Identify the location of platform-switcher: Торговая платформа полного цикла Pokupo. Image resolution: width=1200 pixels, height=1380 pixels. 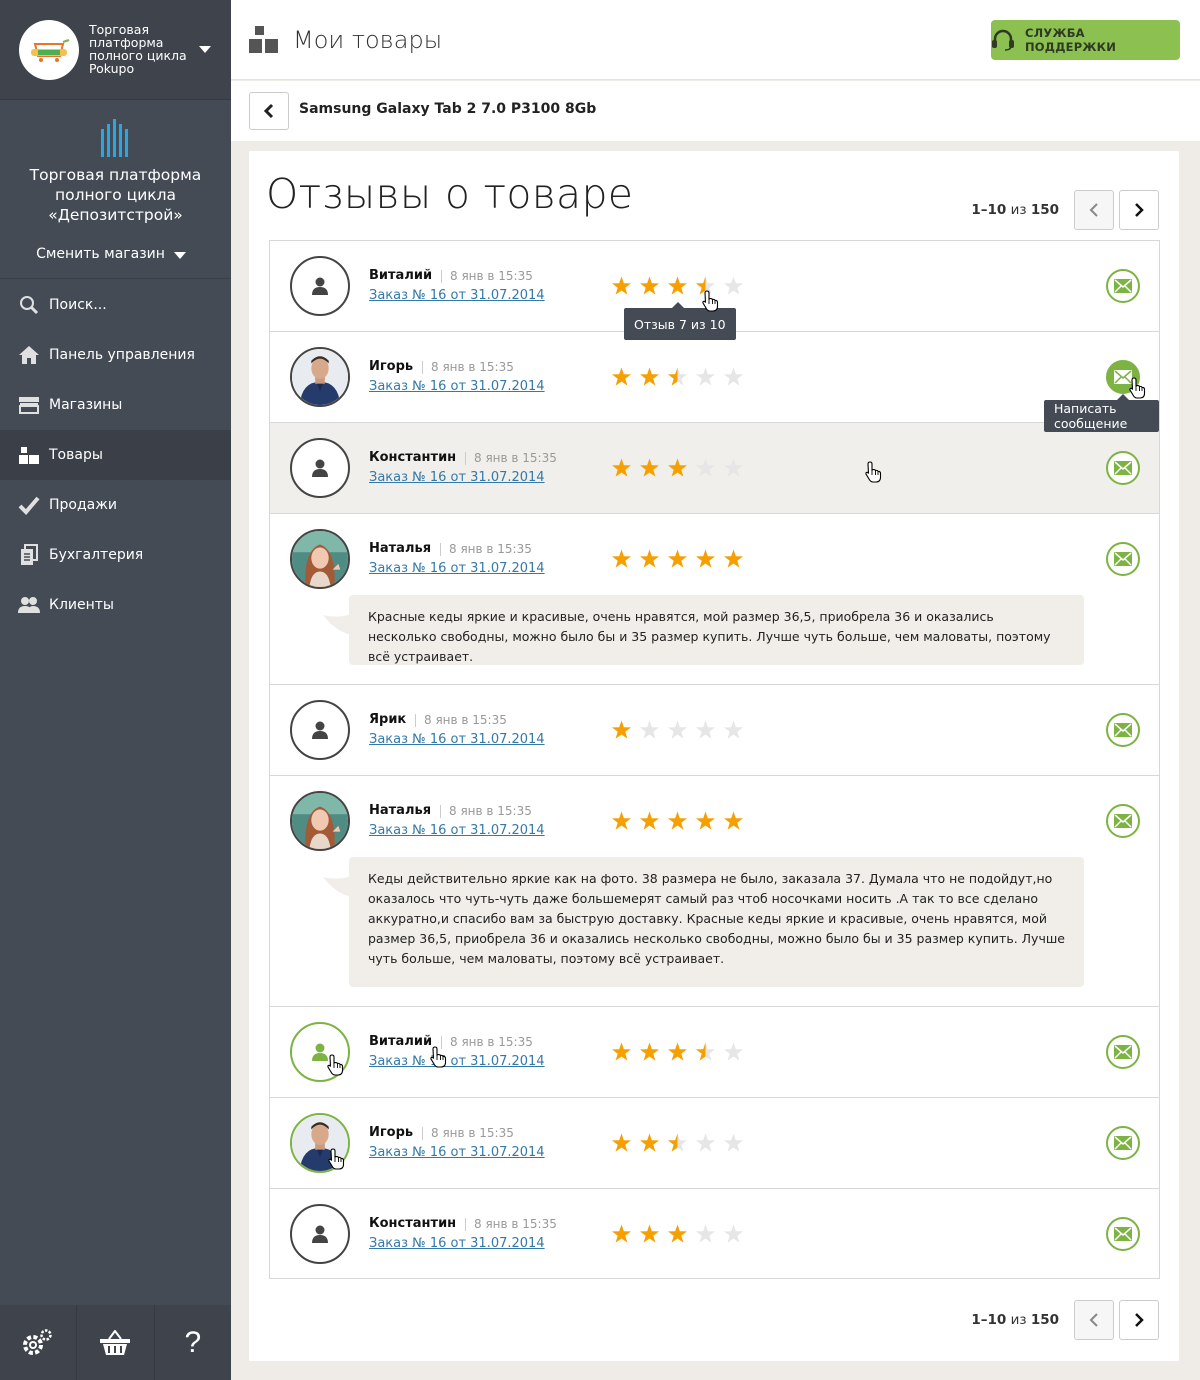
(115, 50).